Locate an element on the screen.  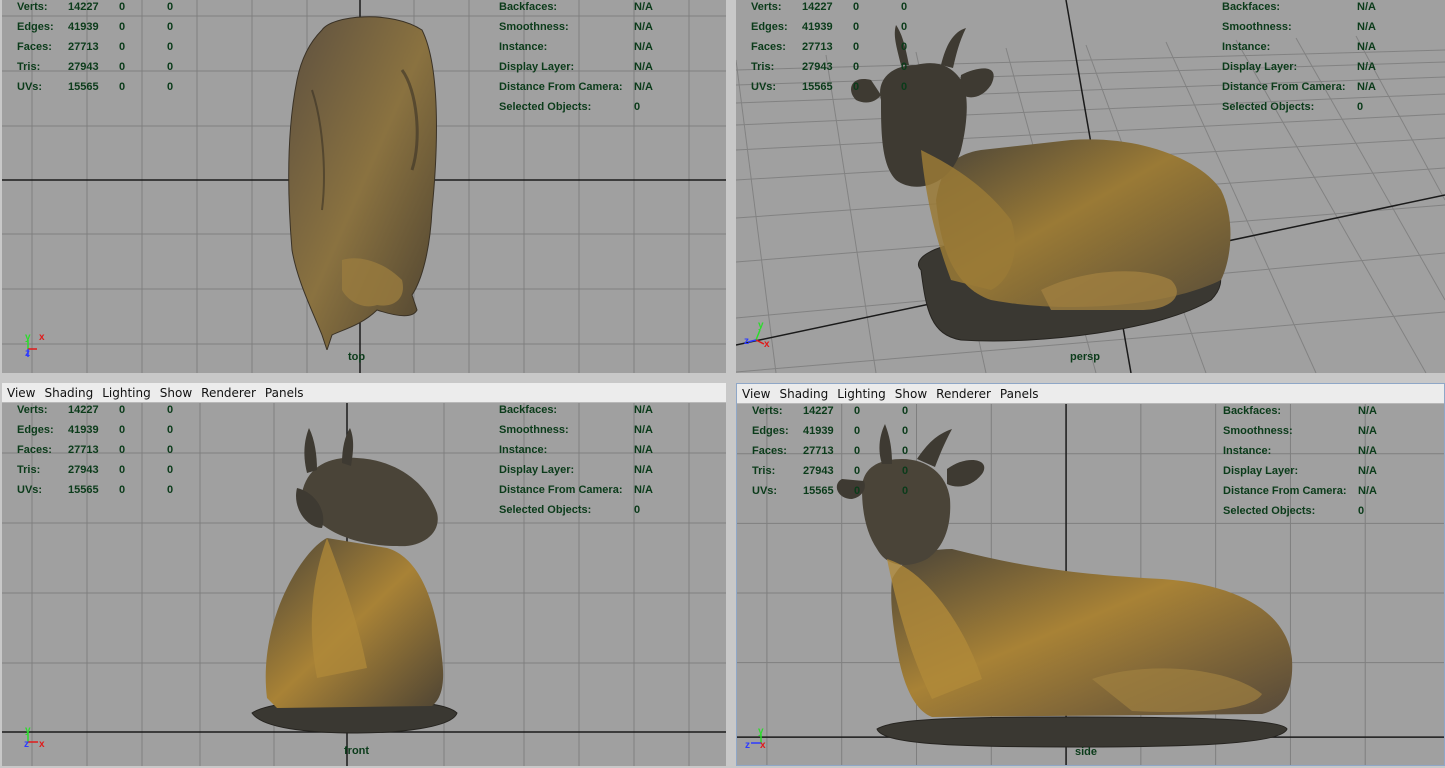
camera-label-front: front is located at coordinates (357, 751).